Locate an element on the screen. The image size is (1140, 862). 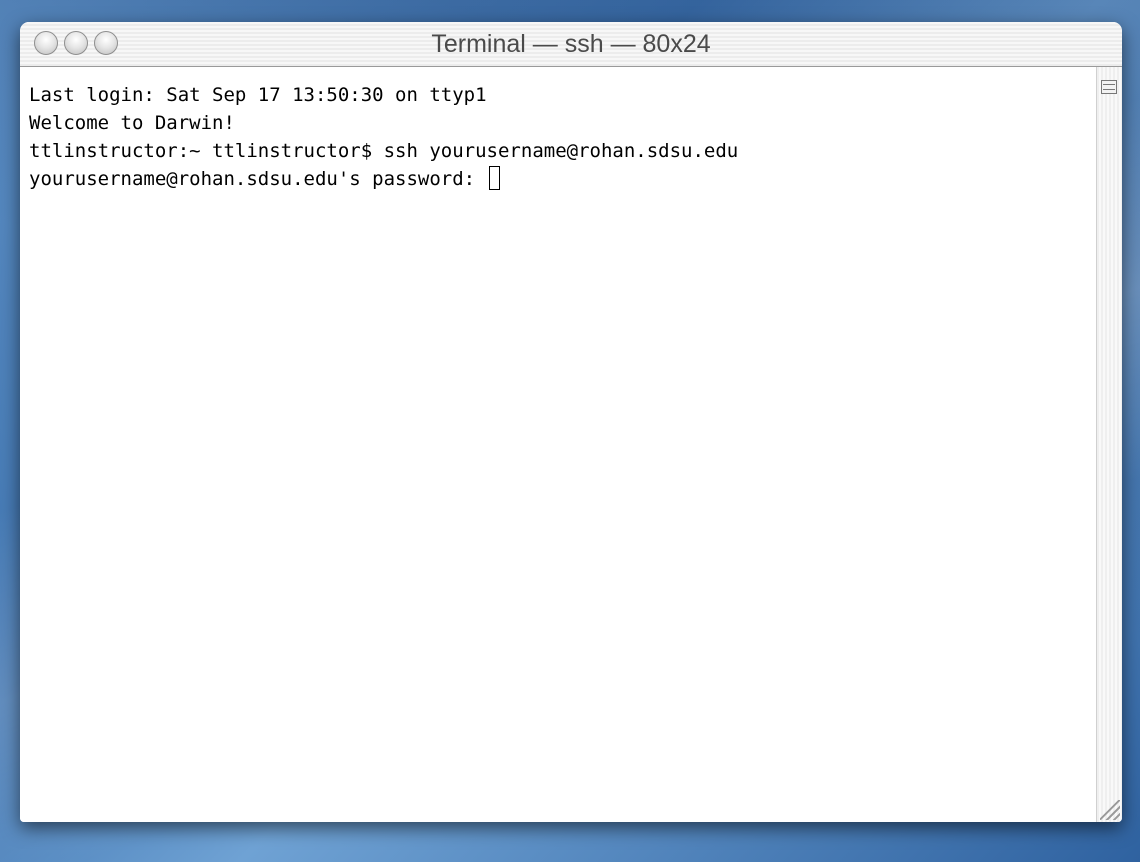
password-prompt: yourusername@rohan.sdsu.edu's password: is located at coordinates (258, 179).